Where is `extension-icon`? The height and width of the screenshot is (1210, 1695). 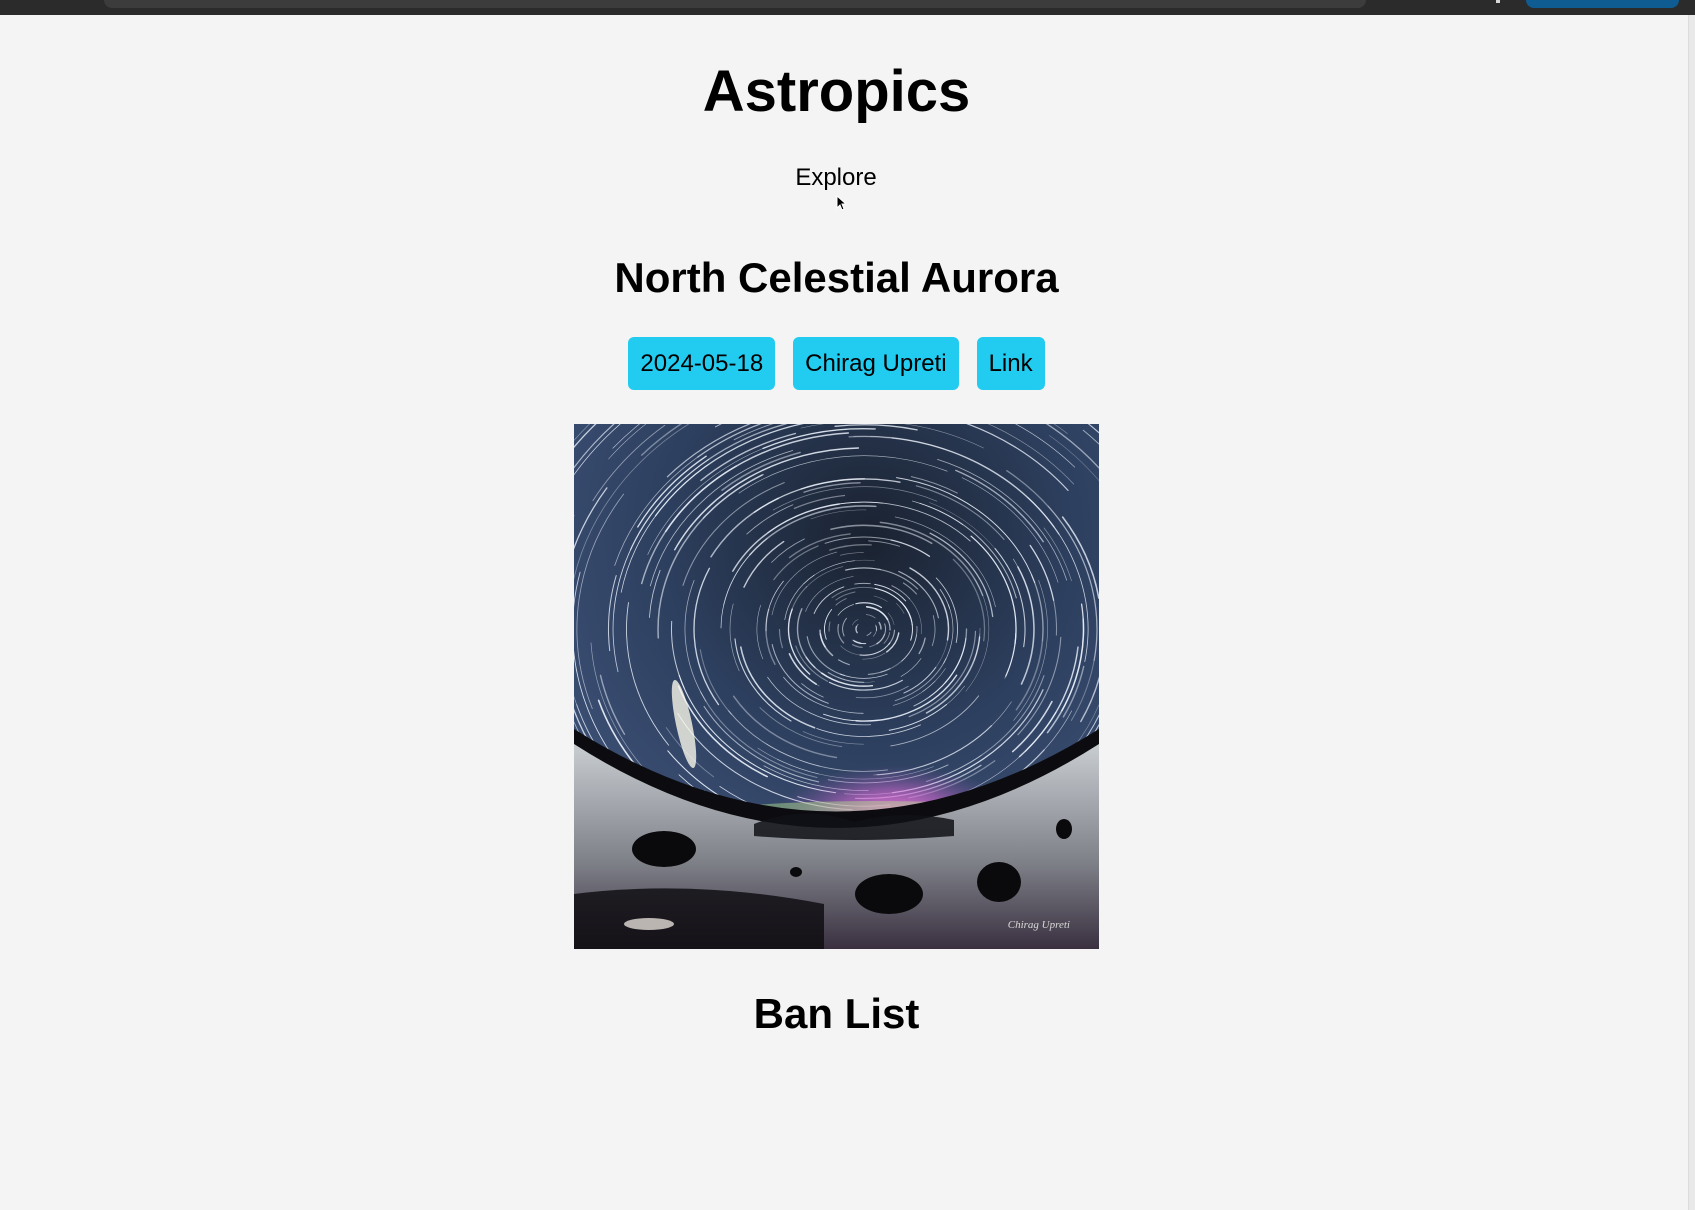 extension-icon is located at coordinates (1498, 1).